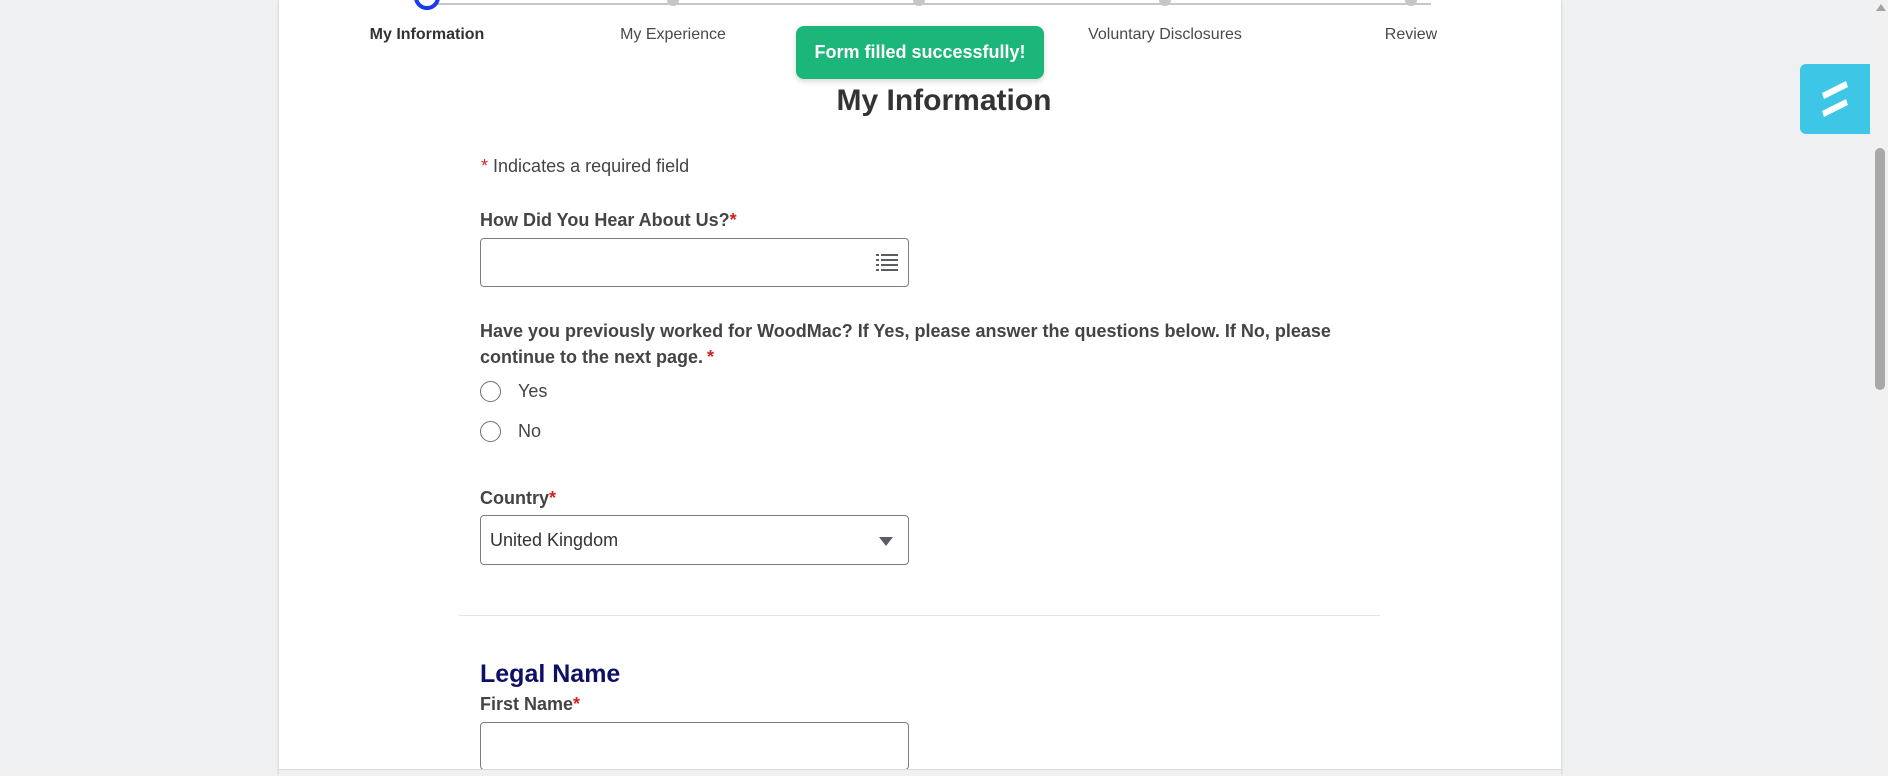 Image resolution: width=1888 pixels, height=776 pixels. I want to click on radio-button-yes, so click(490, 391).